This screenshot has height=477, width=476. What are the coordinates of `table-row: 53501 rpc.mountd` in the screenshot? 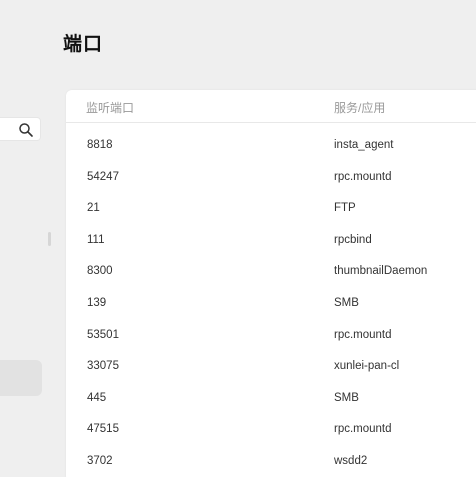 It's located at (271, 336).